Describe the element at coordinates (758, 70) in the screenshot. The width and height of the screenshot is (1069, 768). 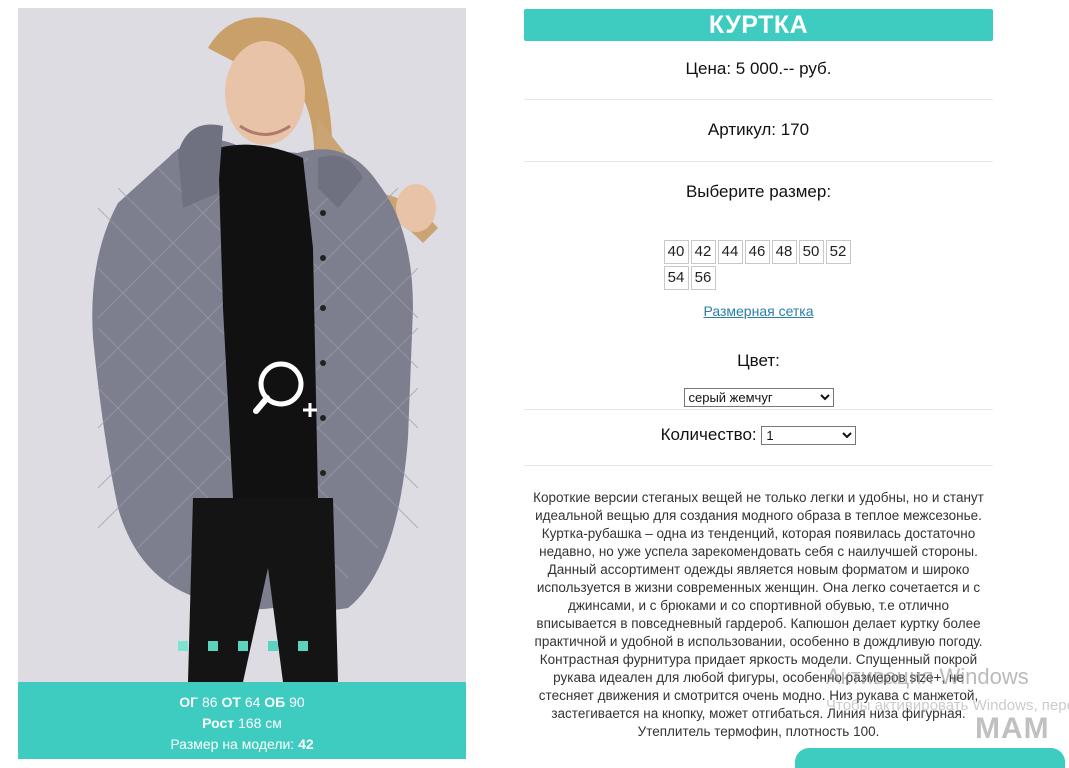
I see `product-price: Цена: 5 000.-- руб.` at that location.